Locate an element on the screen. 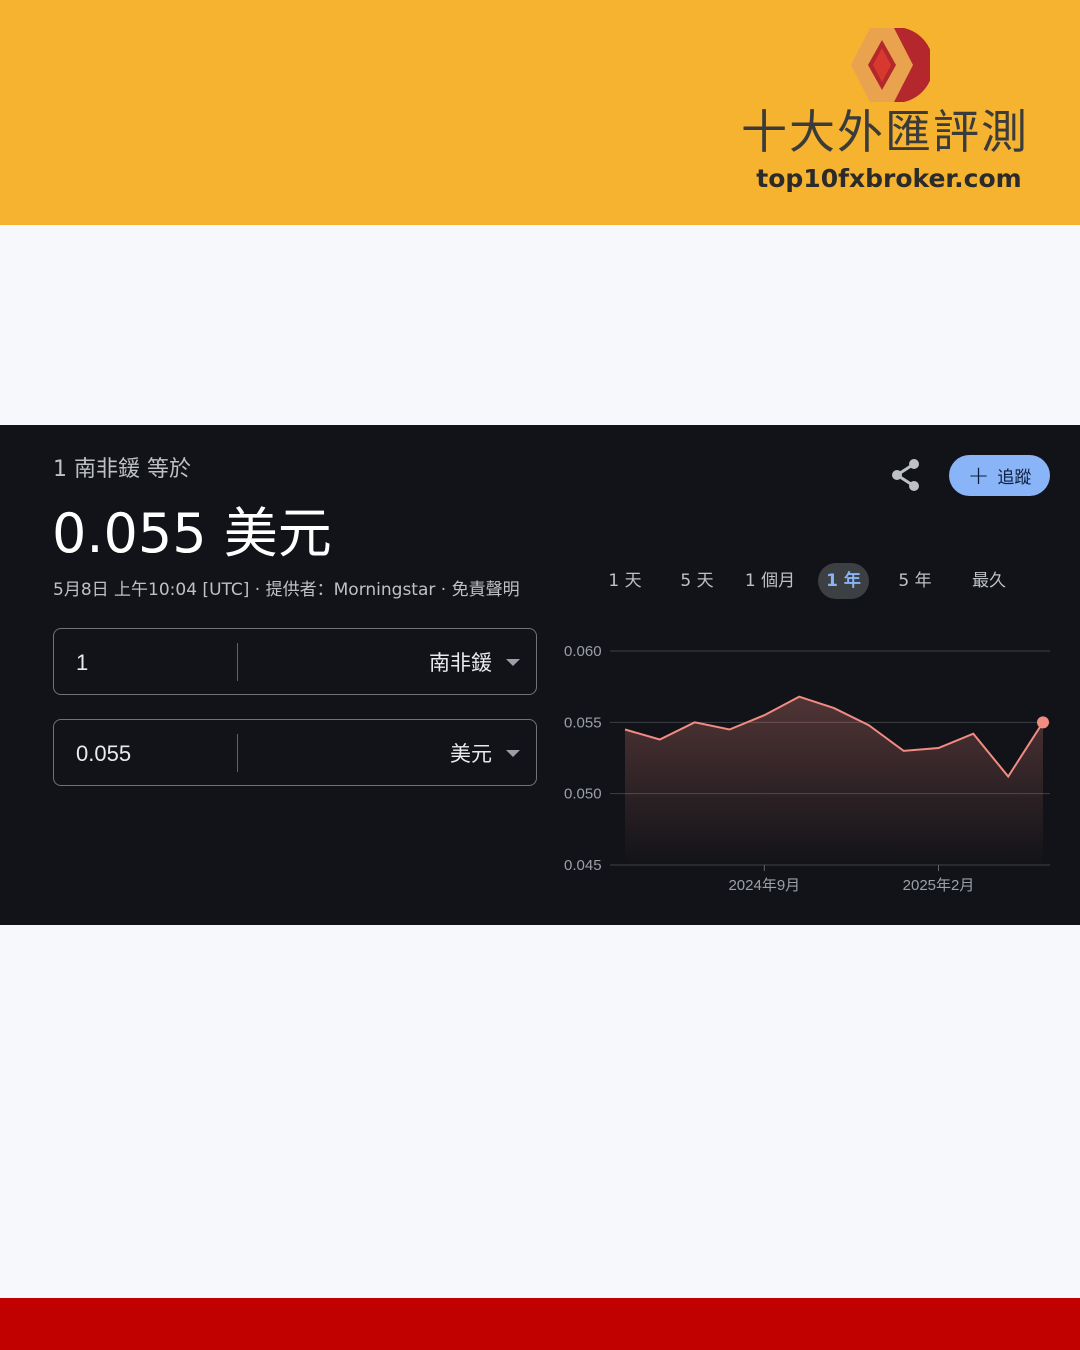  from-currency-box: 南非鍰 is located at coordinates (295, 661).